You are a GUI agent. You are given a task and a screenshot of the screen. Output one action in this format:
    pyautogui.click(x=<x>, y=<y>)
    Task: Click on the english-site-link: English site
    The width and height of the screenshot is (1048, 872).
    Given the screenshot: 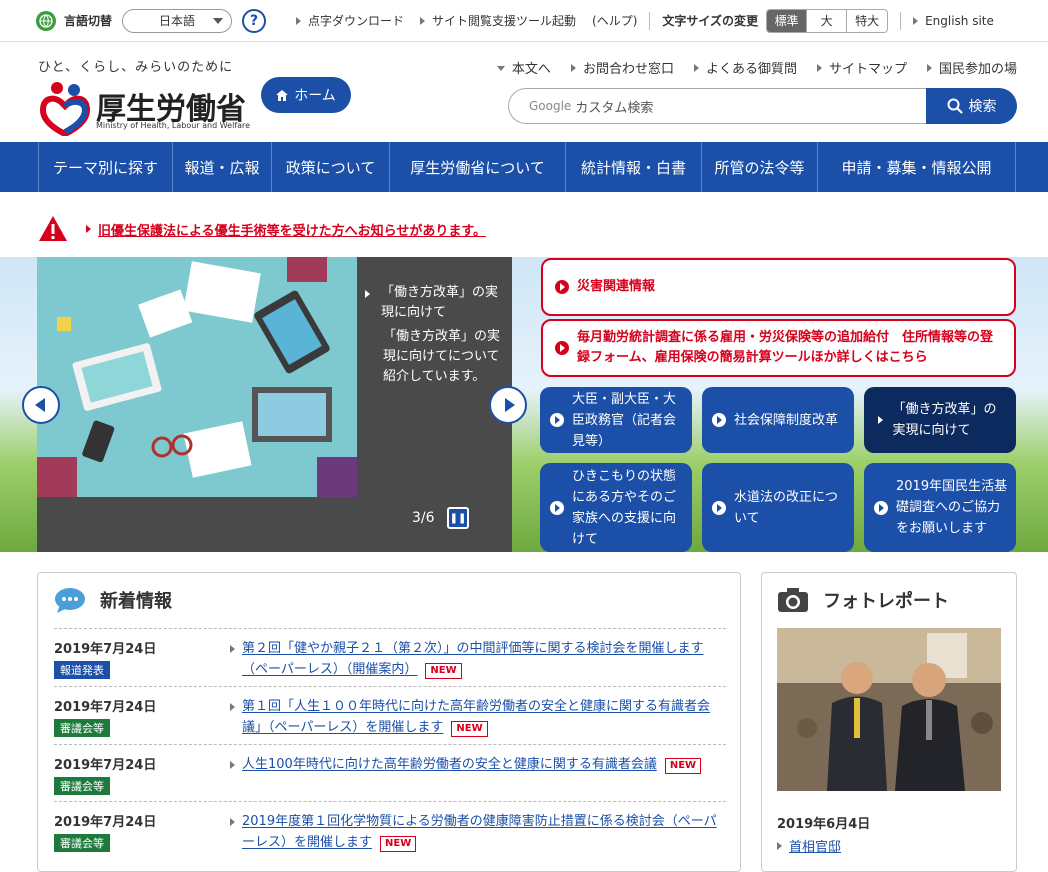 What is the action you would take?
    pyautogui.click(x=953, y=21)
    